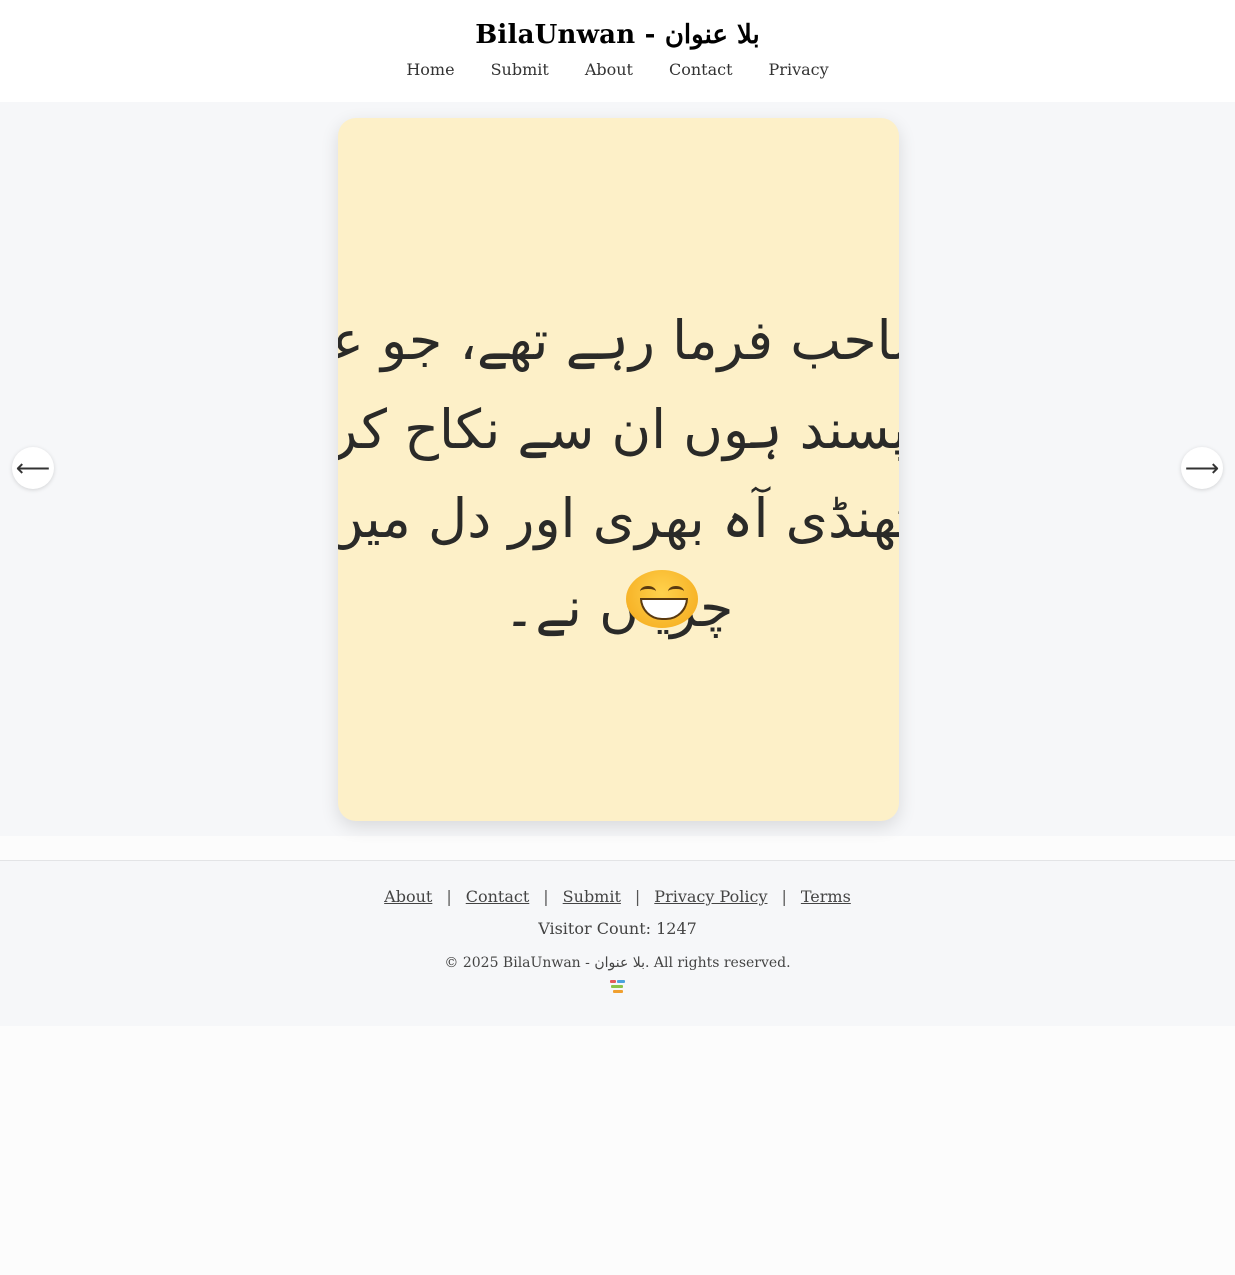 This screenshot has height=1275, width=1235. I want to click on footer-about-link: About, so click(408, 896).